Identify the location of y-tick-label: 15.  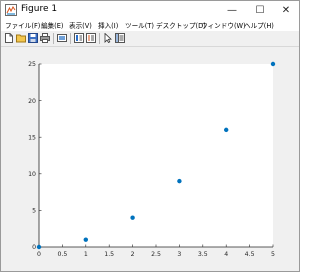
(32, 137).